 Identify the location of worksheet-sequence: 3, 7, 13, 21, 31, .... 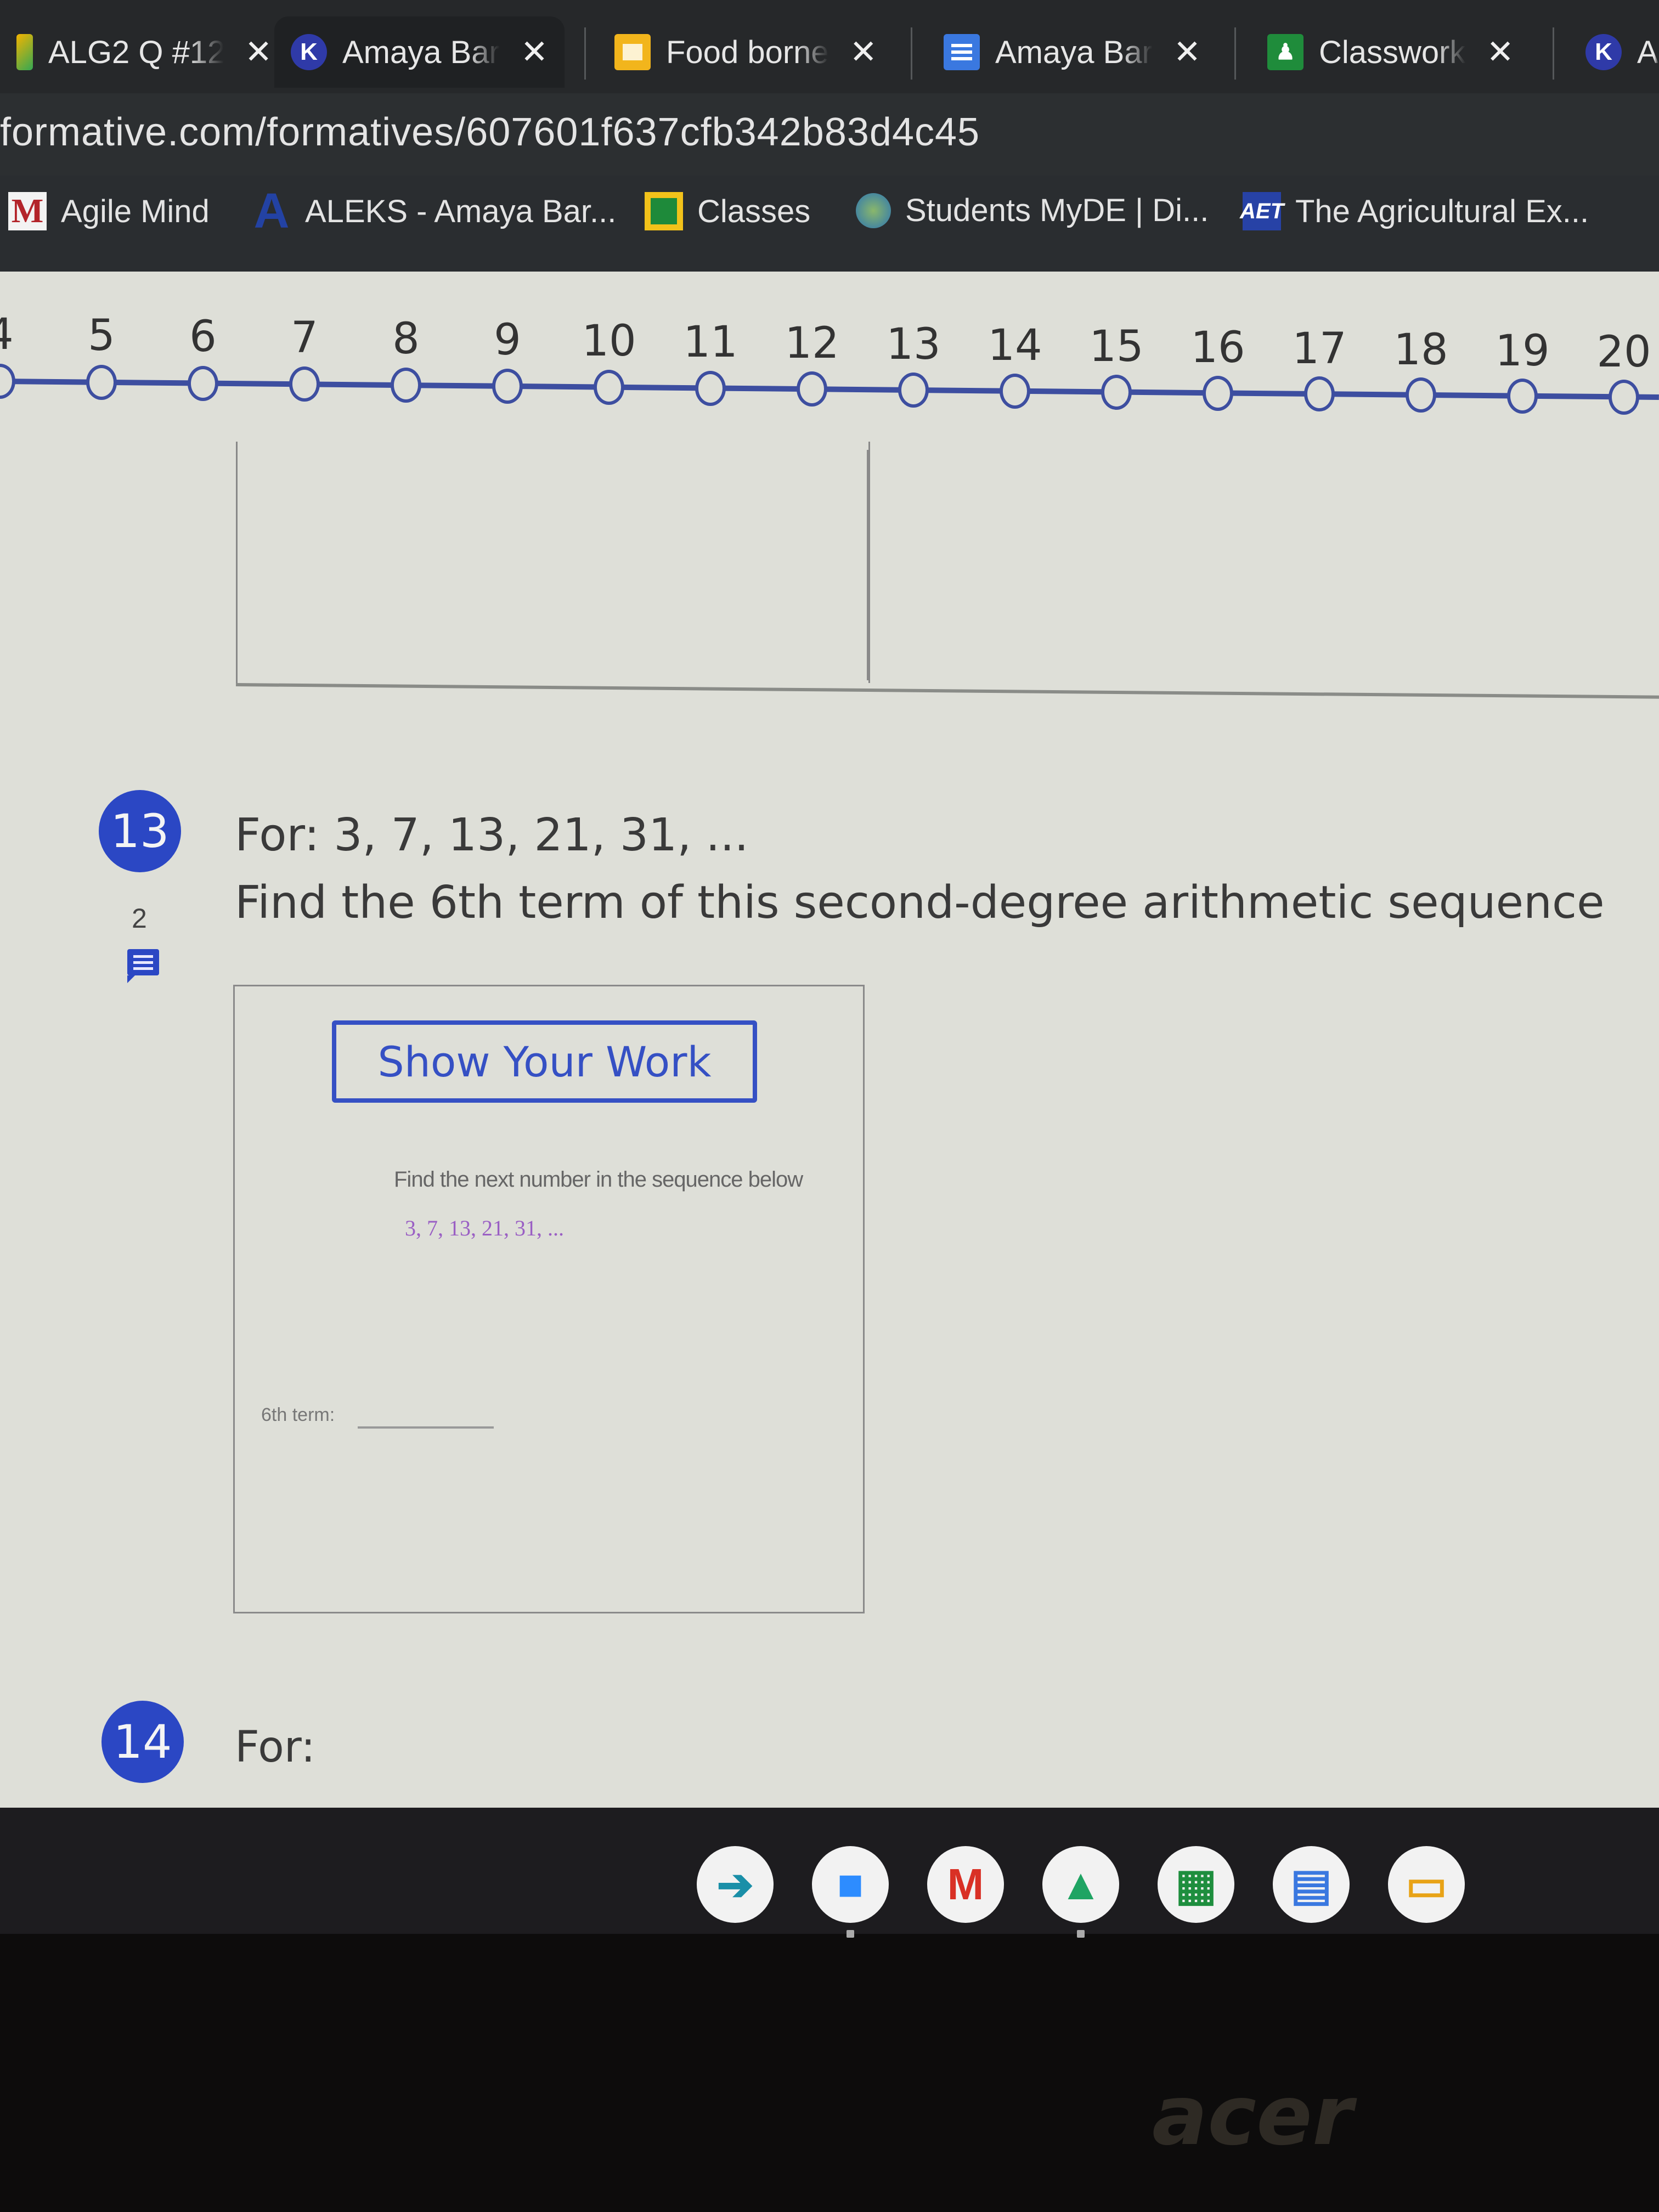
(485, 1228).